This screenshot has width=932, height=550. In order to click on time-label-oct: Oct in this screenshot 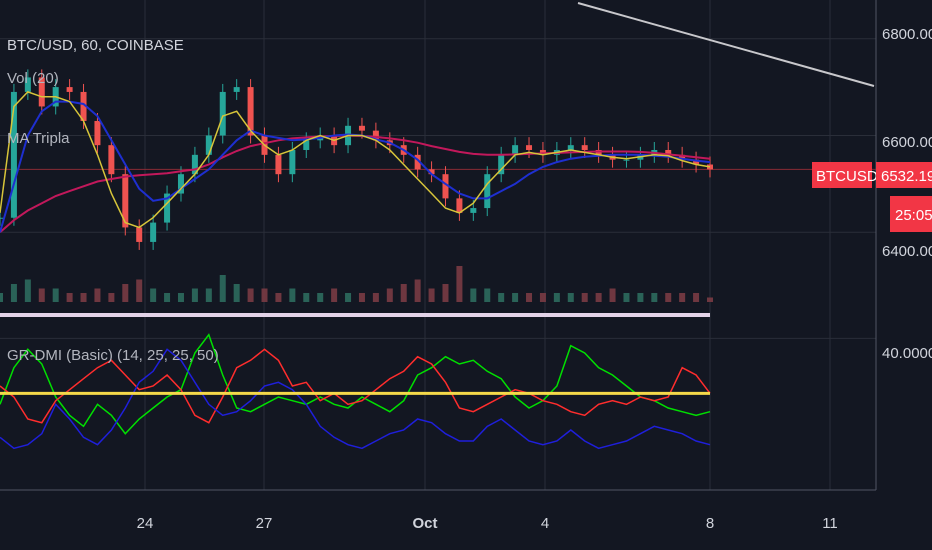, I will do `click(424, 523)`.